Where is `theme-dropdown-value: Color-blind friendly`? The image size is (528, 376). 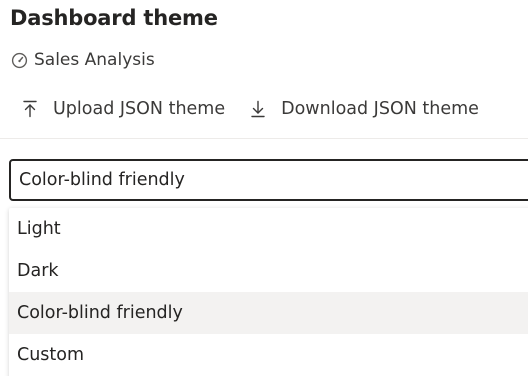 theme-dropdown-value: Color-blind friendly is located at coordinates (102, 180).